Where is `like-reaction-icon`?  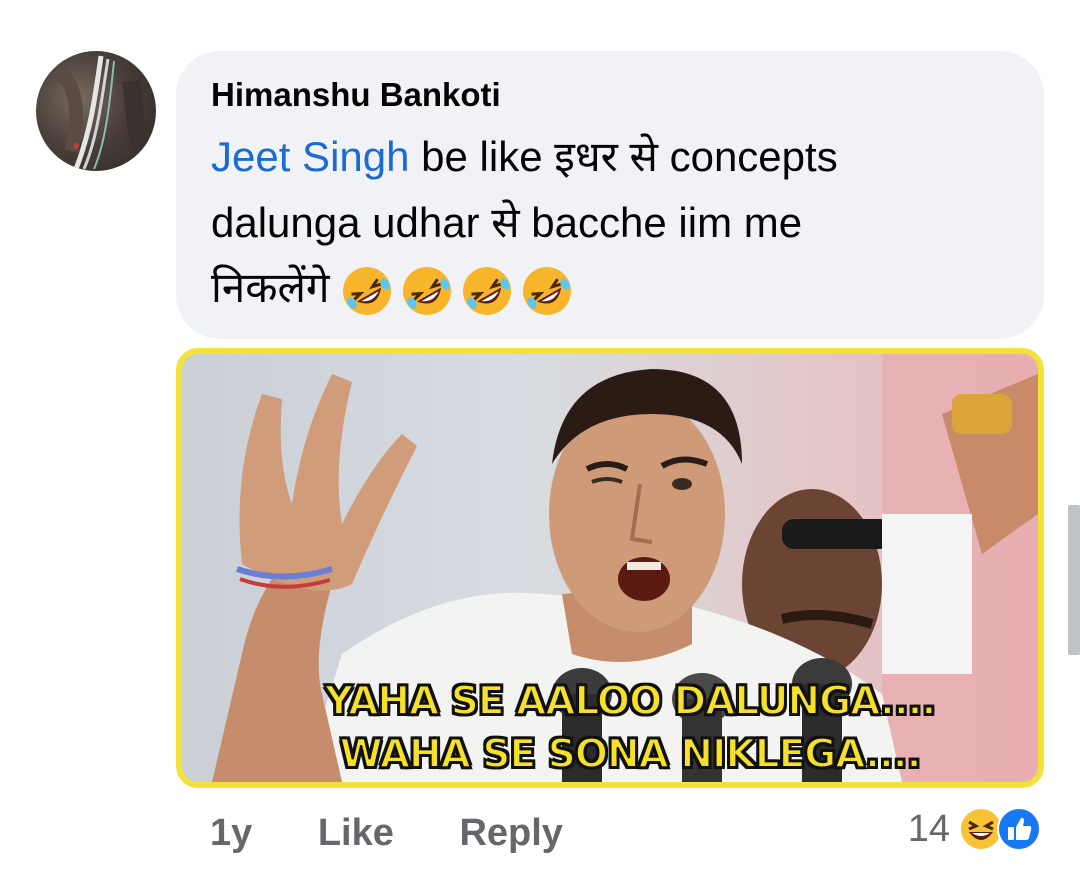
like-reaction-icon is located at coordinates (1019, 829).